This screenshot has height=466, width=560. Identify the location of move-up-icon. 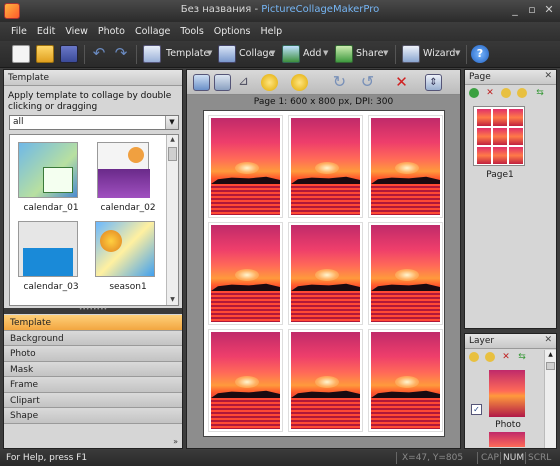
(506, 93).